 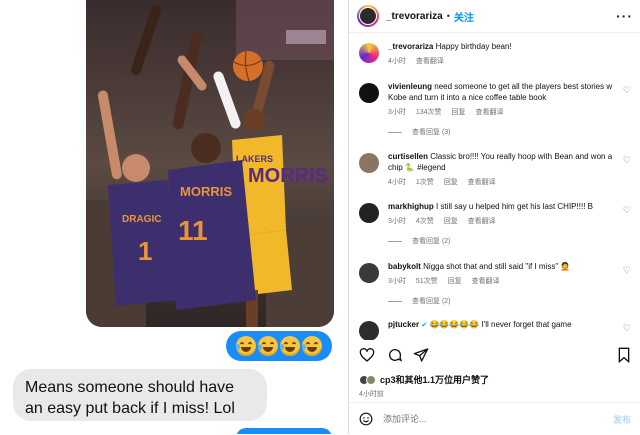 What do you see at coordinates (414, 16) in the screenshot?
I see `post-username: _trevorariza` at bounding box center [414, 16].